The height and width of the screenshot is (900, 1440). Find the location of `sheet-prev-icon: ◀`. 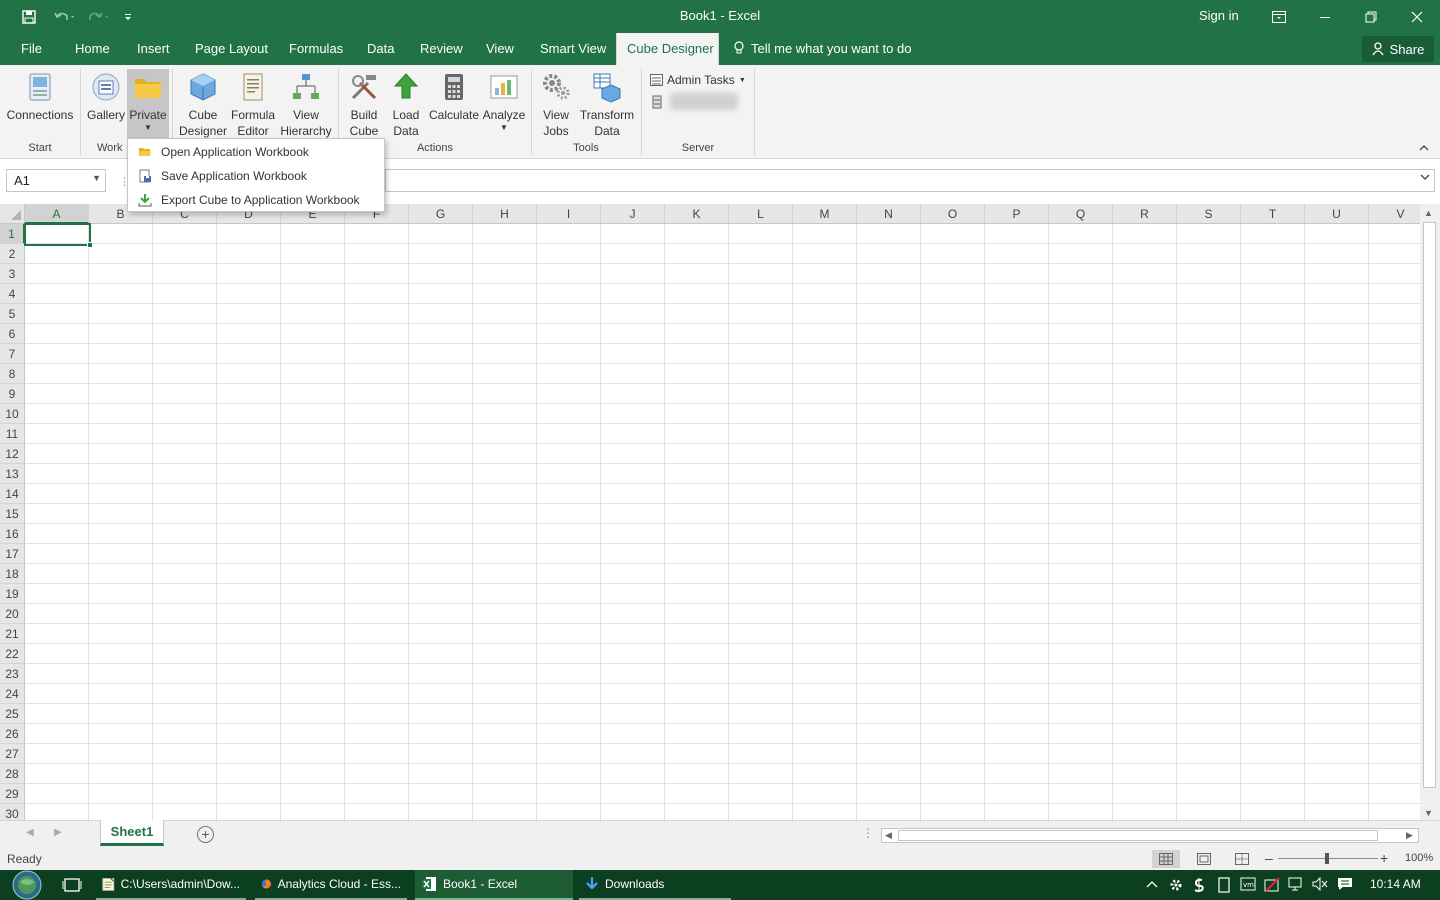

sheet-prev-icon: ◀ is located at coordinates (30, 832).